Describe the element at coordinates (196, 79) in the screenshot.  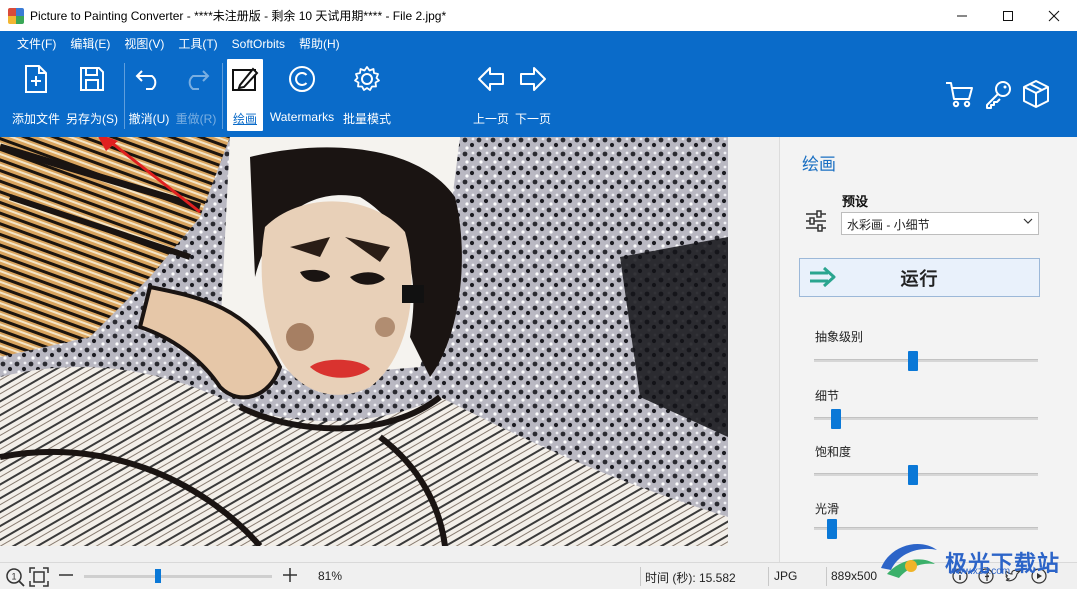
I see `redo-icon` at that location.